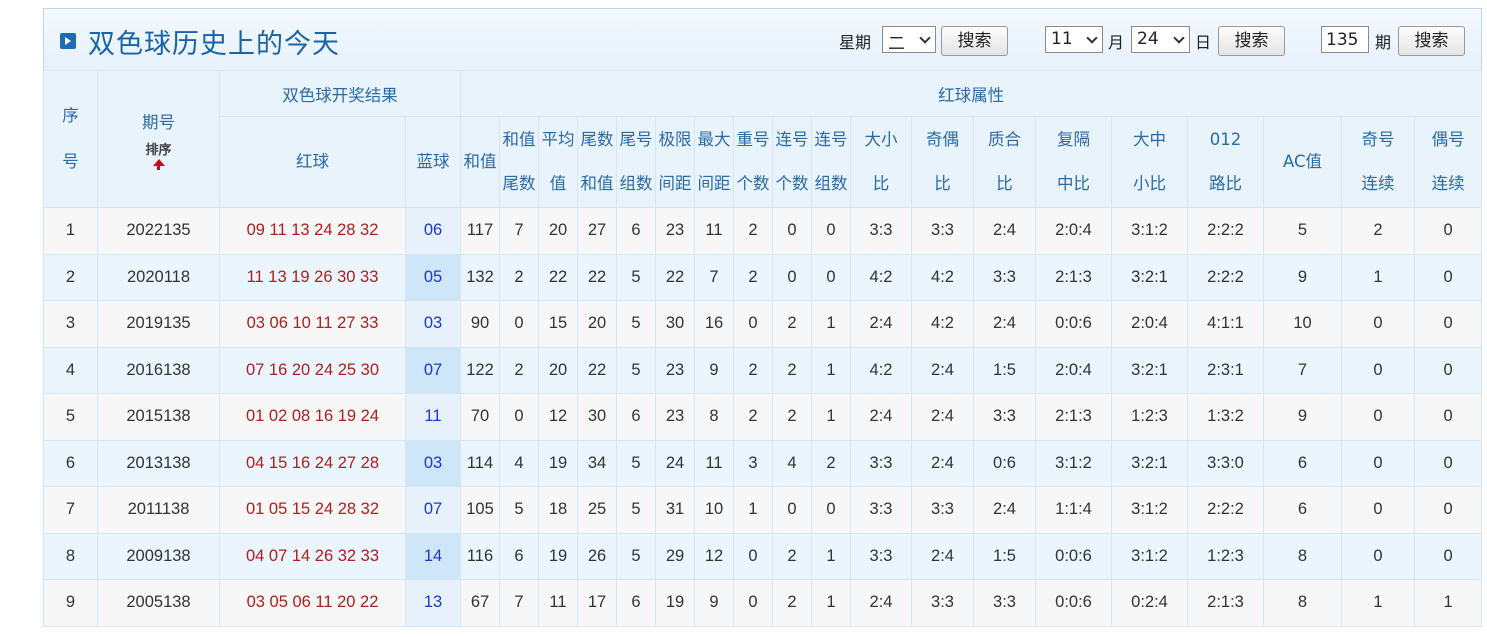 This screenshot has width=1487, height=637. Describe the element at coordinates (312, 162) in the screenshot. I see `col-red: 红球` at that location.